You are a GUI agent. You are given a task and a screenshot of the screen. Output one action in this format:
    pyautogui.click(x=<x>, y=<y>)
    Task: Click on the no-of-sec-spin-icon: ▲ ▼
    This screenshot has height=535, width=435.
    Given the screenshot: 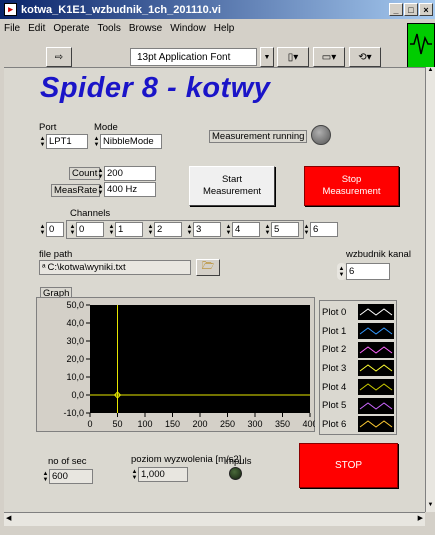 What is the action you would take?
    pyautogui.click(x=45, y=476)
    